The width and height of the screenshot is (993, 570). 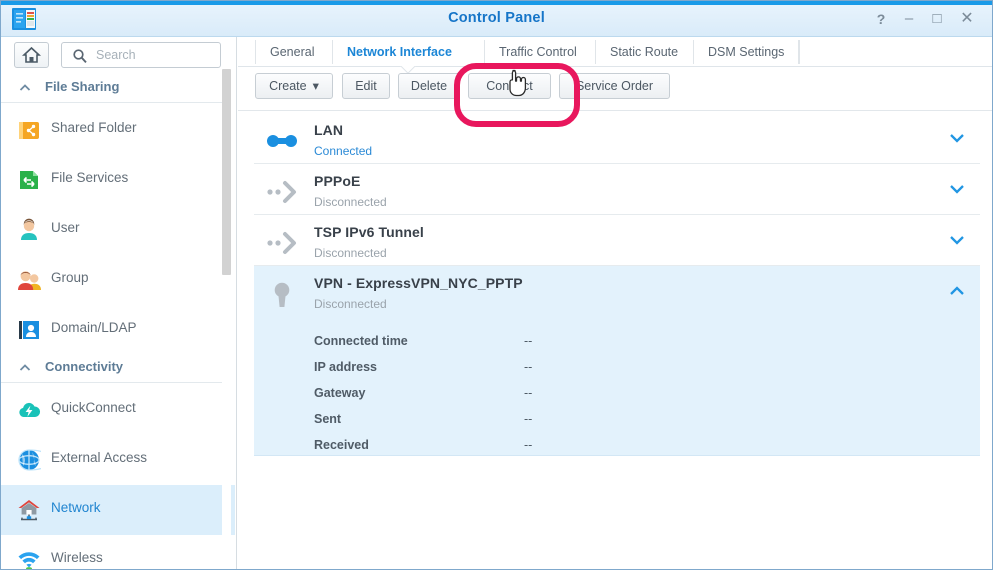 What do you see at coordinates (346, 367) in the screenshot?
I see `detail-label: IP address` at bounding box center [346, 367].